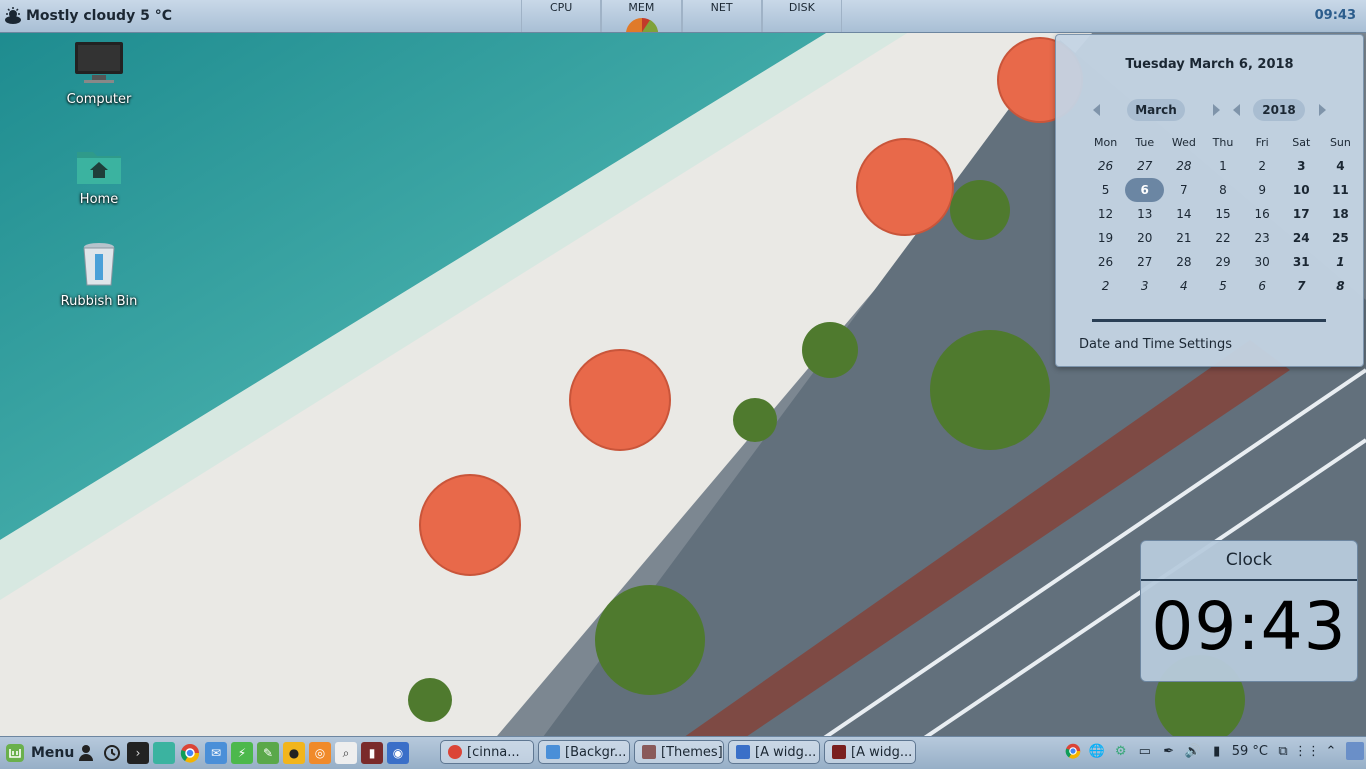 This screenshot has width=1366, height=769. What do you see at coordinates (1183, 214) in the screenshot?
I see `calendar-day: 14` at bounding box center [1183, 214].